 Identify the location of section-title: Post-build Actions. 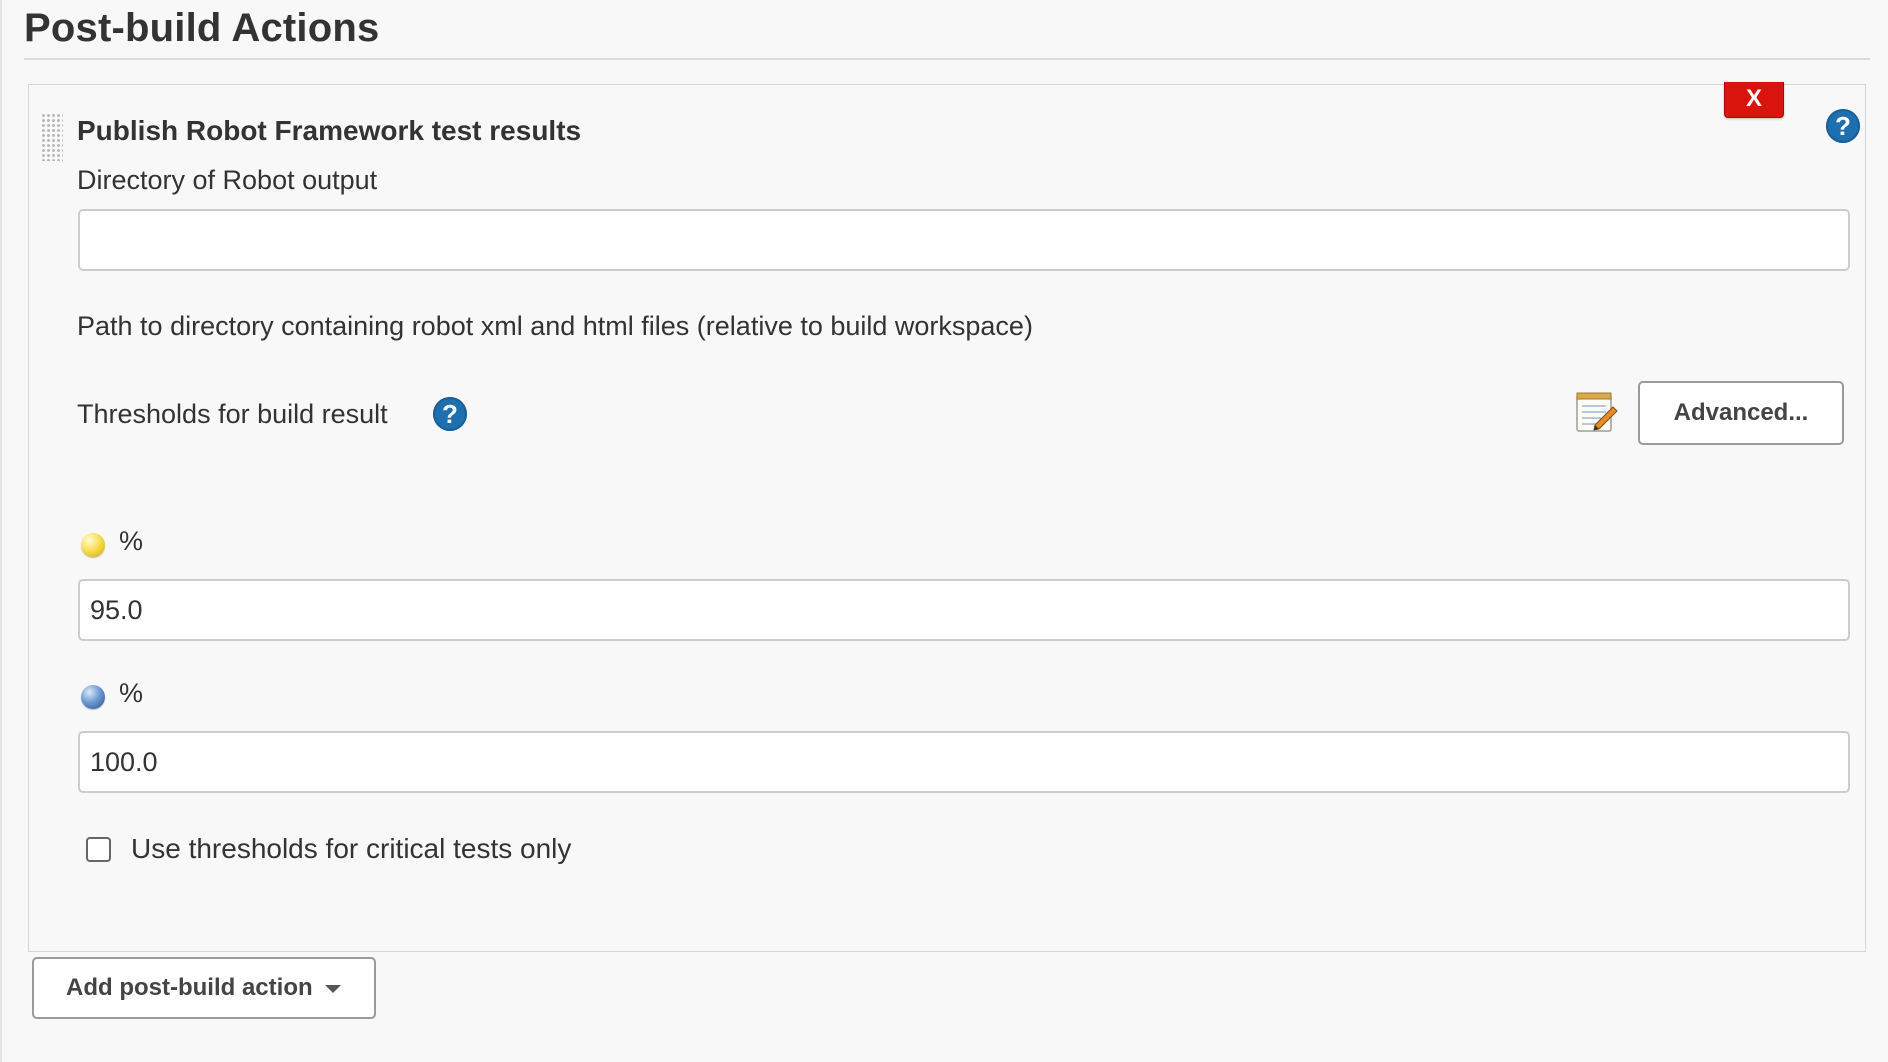
(202, 28).